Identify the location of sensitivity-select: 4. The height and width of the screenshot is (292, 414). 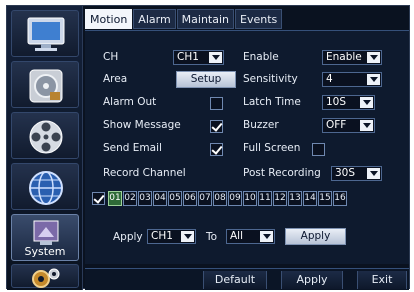
(352, 79).